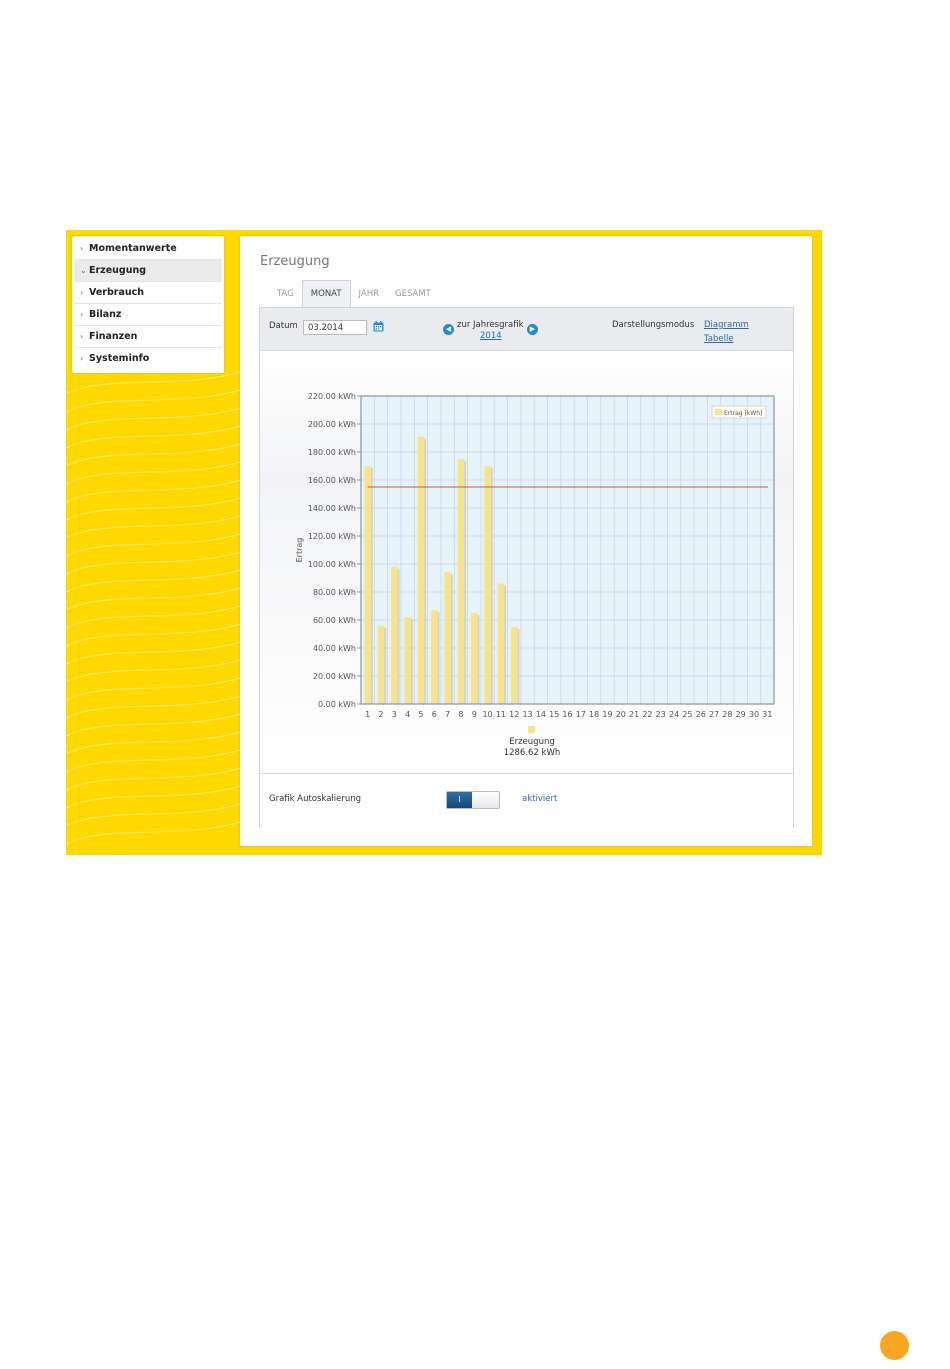 This screenshot has height=1369, width=950. Describe the element at coordinates (653, 325) in the screenshot. I see `display-mode-label: Darstellungsmodus` at that location.